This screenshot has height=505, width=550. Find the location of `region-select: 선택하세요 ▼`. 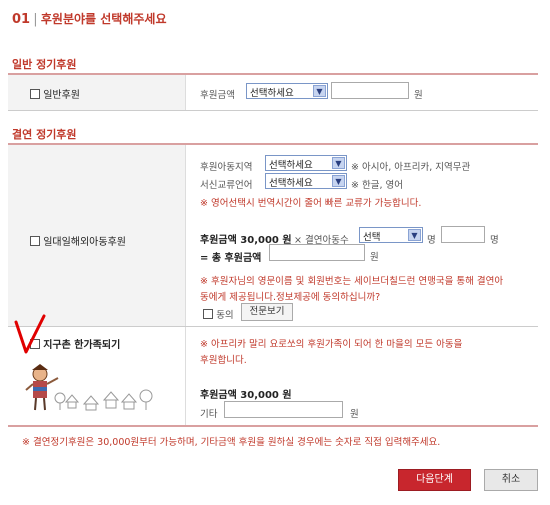

region-select: 선택하세요 ▼ is located at coordinates (306, 163).